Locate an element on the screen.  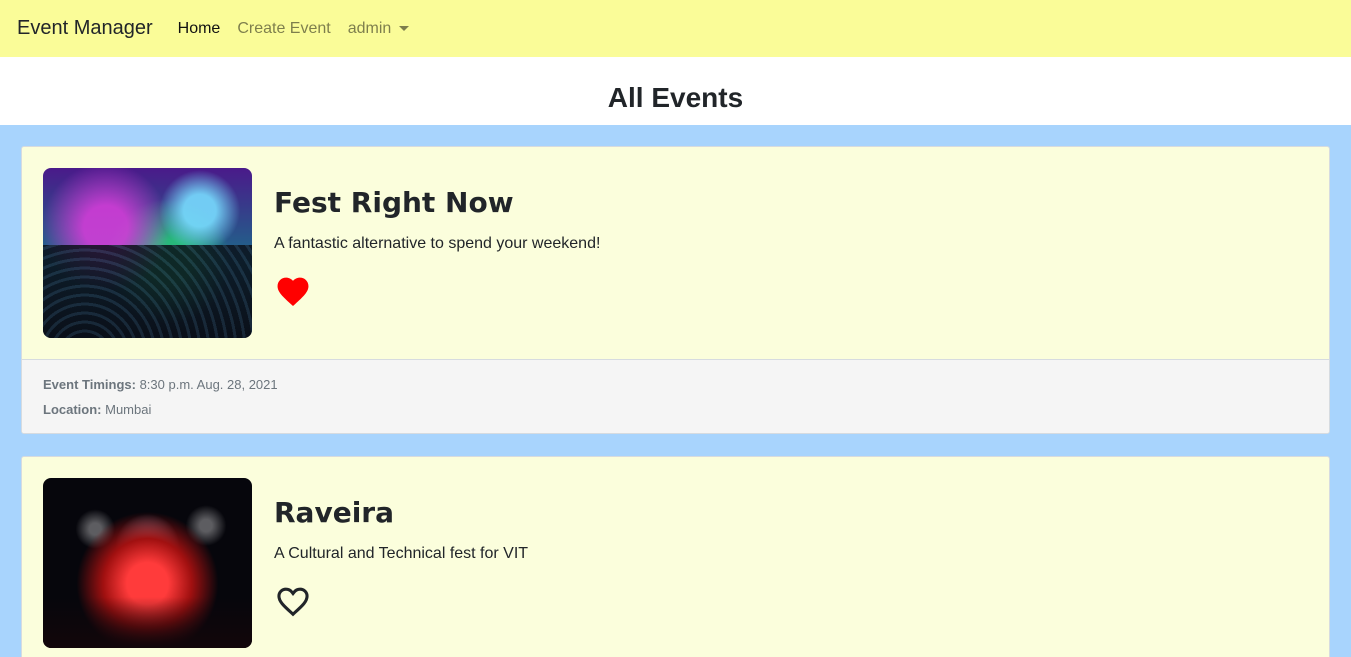
event-title: Raveira is located at coordinates (334, 512).